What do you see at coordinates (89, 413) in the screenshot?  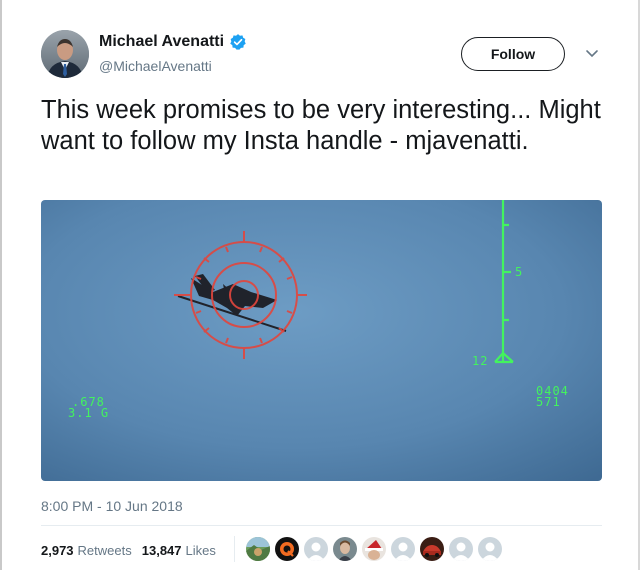 I see `hud-left-readout-2: 3.1 G` at bounding box center [89, 413].